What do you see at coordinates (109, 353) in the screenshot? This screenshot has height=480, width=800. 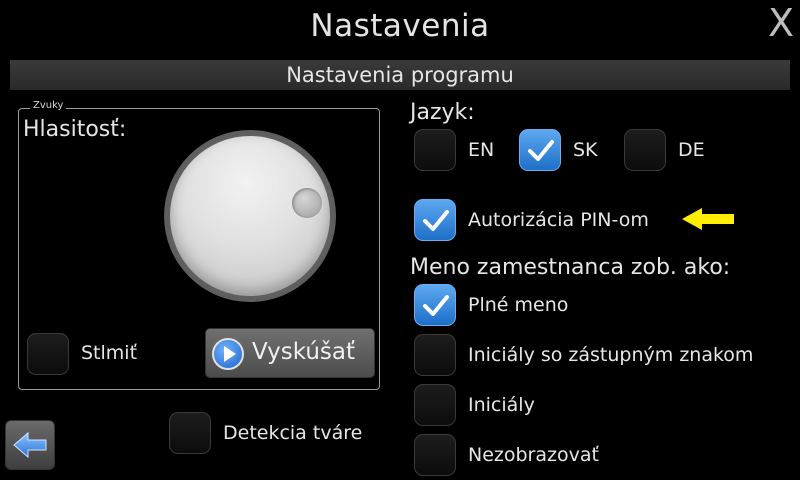 I see `mute-label: Stlmiť` at bounding box center [109, 353].